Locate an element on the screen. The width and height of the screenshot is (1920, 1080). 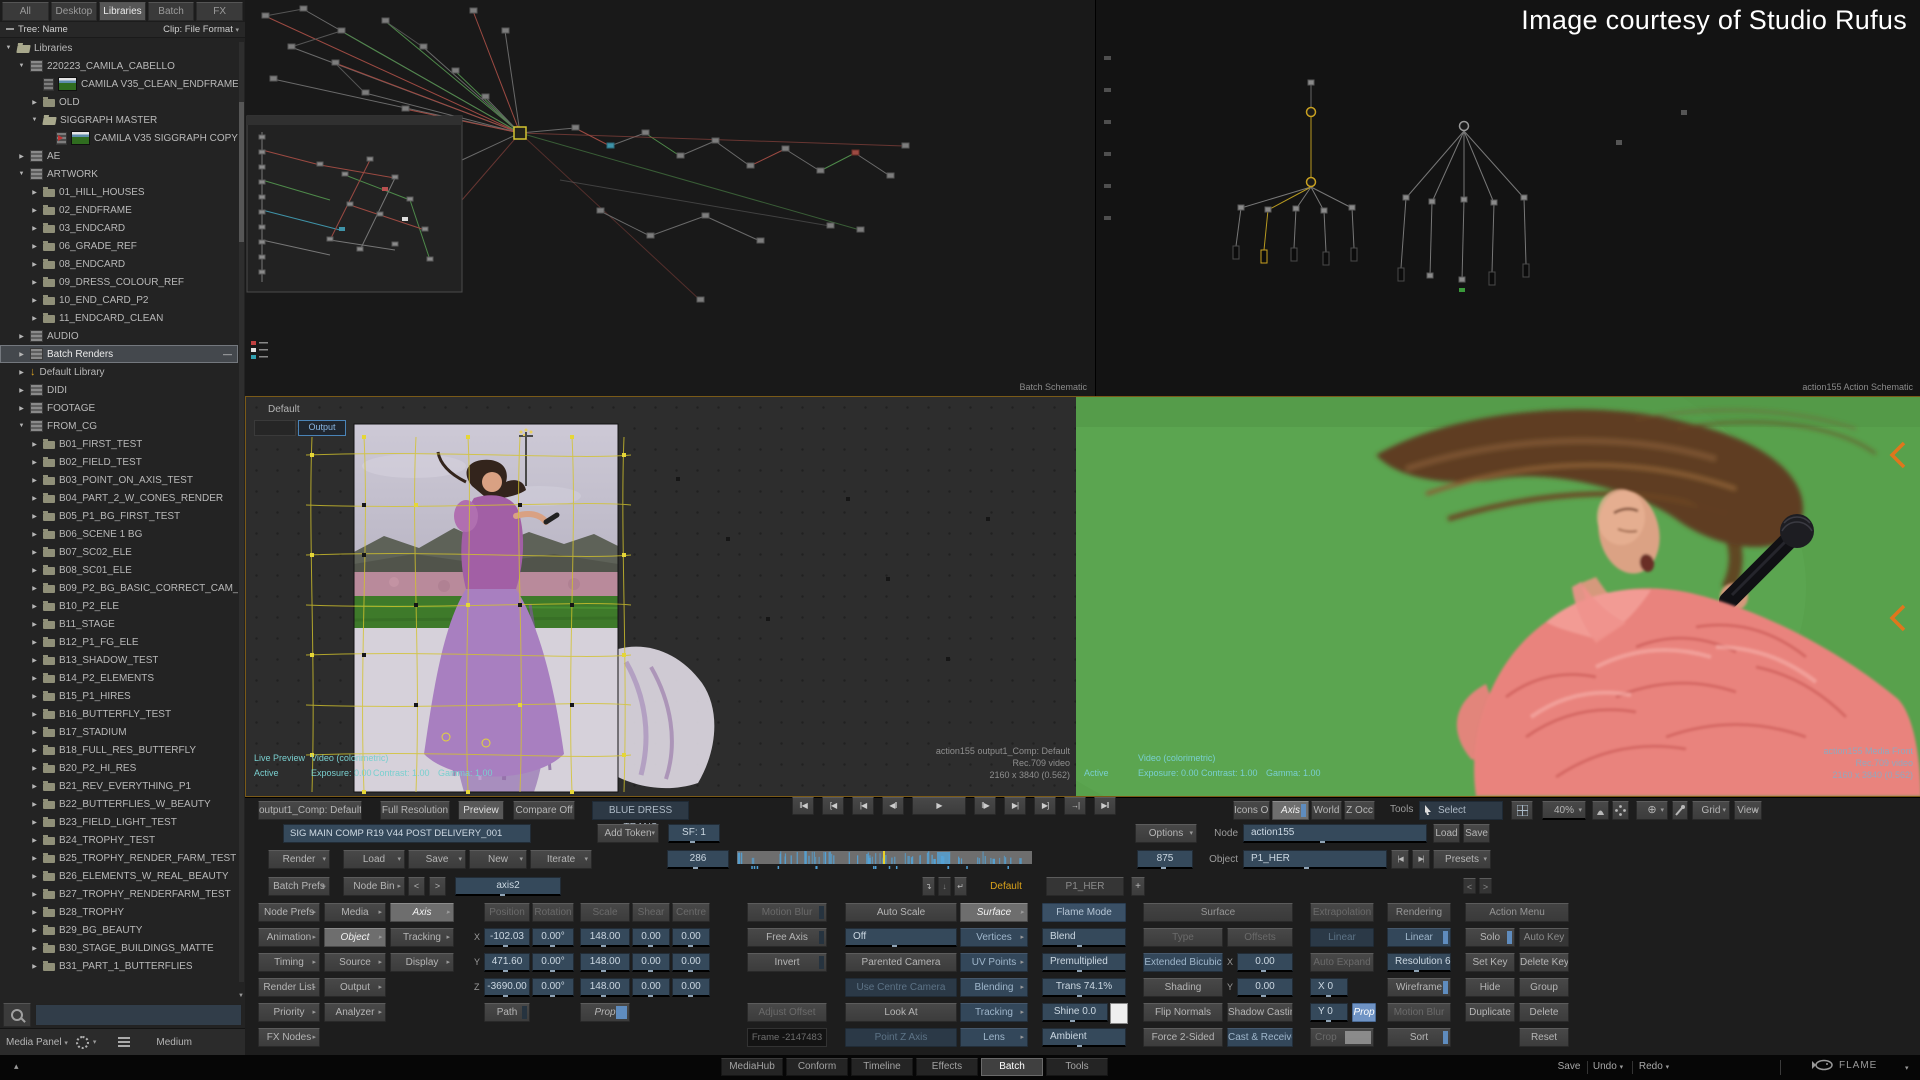
crop-toggle: Crop is located at coordinates (1342, 1037).